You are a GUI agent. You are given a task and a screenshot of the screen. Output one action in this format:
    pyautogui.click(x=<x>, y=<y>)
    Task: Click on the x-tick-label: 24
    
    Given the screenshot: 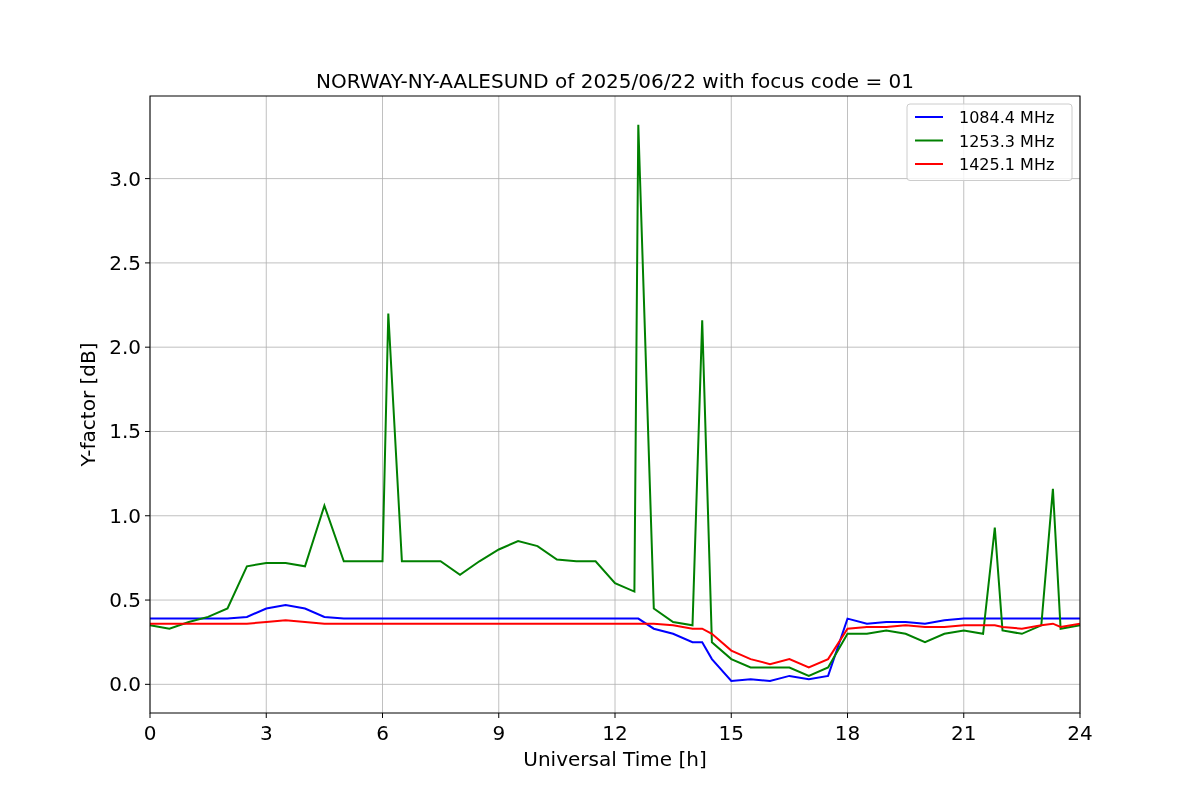 What is the action you would take?
    pyautogui.click(x=1080, y=733)
    